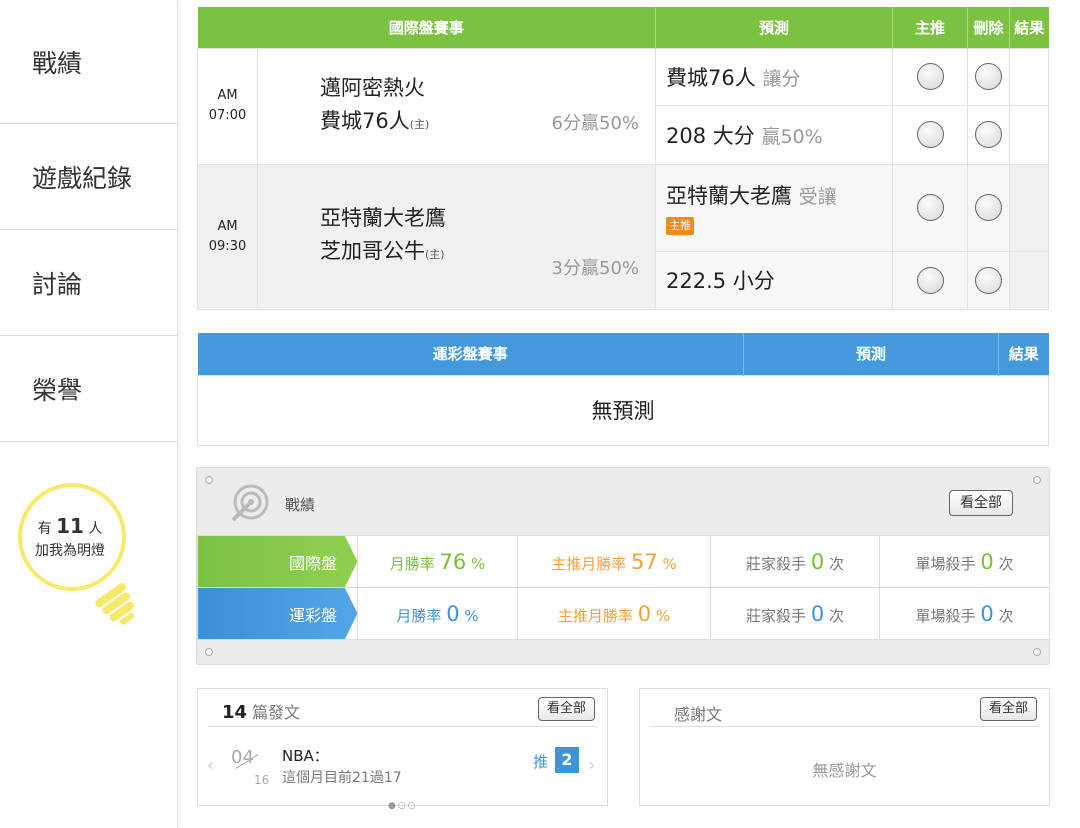  Describe the element at coordinates (70, 526) in the screenshot. I see `lamp-count: 11` at that location.